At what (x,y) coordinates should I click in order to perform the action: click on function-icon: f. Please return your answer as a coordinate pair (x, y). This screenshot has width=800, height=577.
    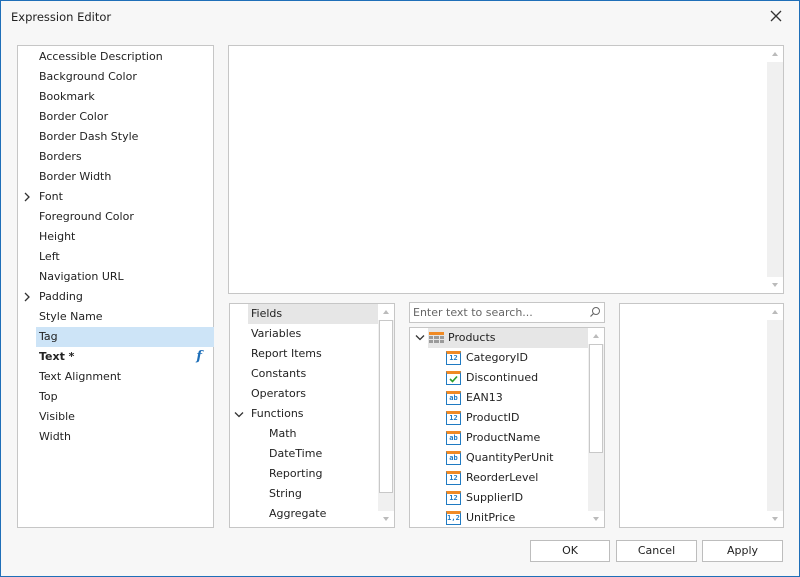
    Looking at the image, I should click on (199, 356).